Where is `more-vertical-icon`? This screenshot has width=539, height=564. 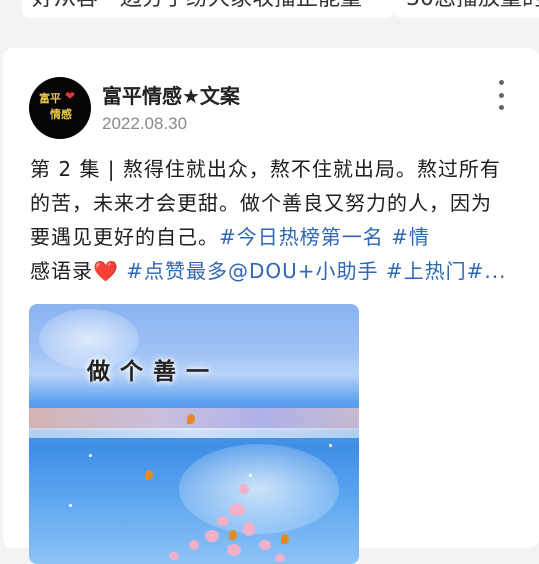
more-vertical-icon is located at coordinates (501, 82).